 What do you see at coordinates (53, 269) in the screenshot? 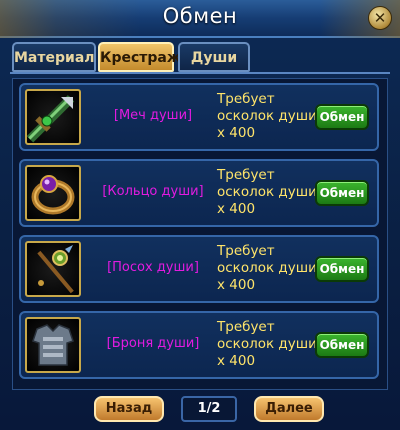
I see `staff-icon` at bounding box center [53, 269].